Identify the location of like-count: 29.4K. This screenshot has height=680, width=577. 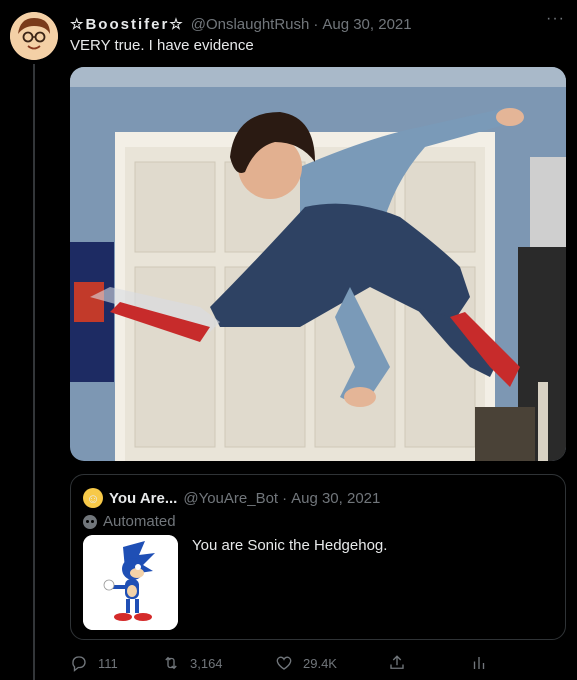
(320, 663).